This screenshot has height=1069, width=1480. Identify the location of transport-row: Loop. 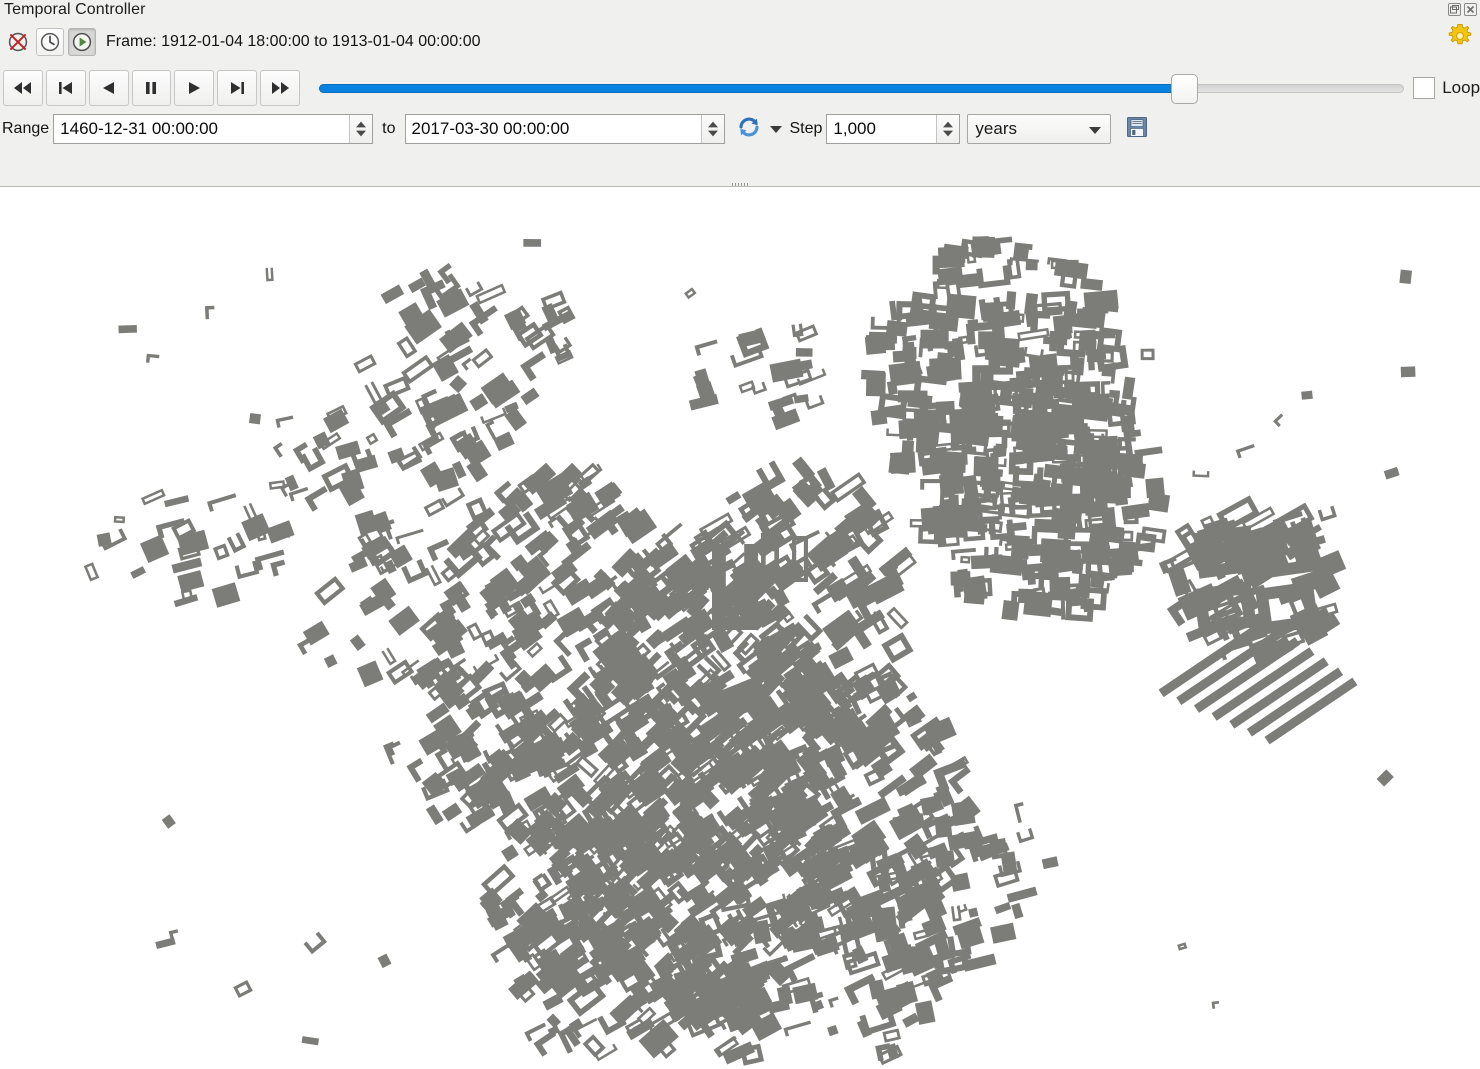
(740, 88).